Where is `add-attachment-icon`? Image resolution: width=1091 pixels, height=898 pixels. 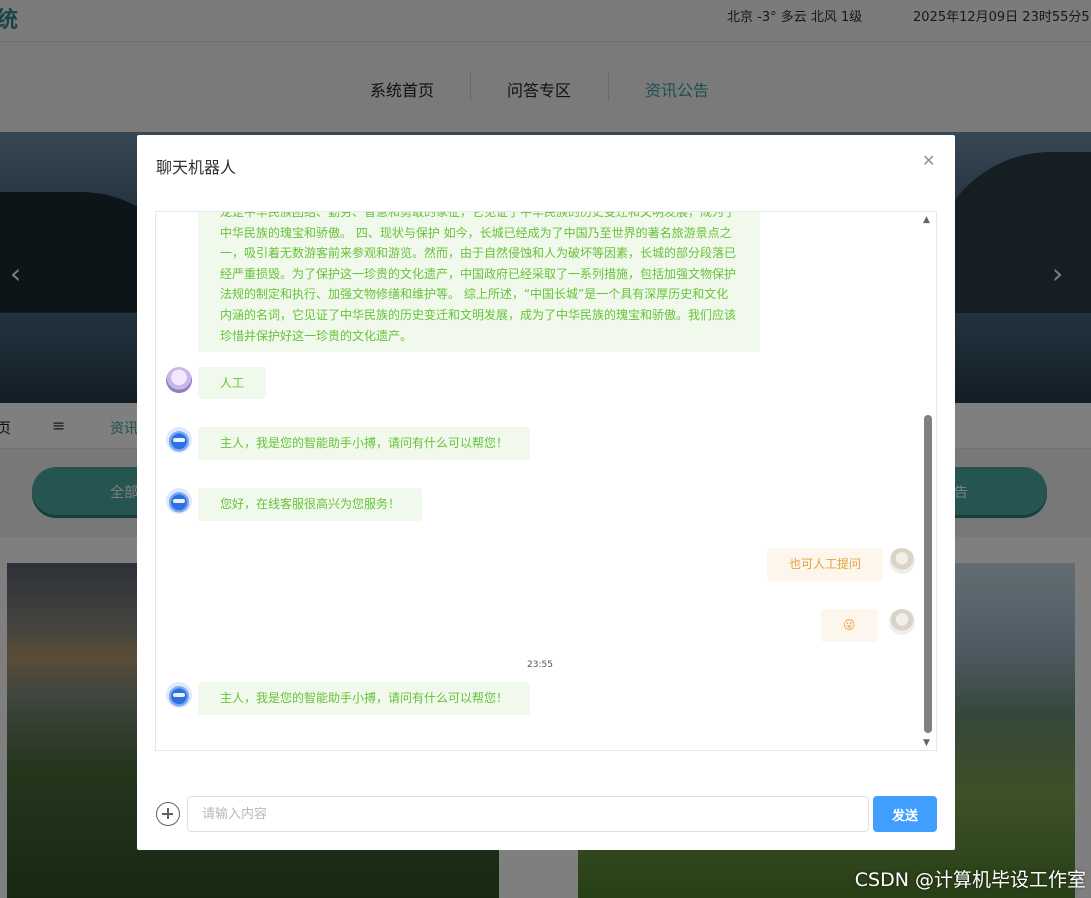 add-attachment-icon is located at coordinates (168, 814).